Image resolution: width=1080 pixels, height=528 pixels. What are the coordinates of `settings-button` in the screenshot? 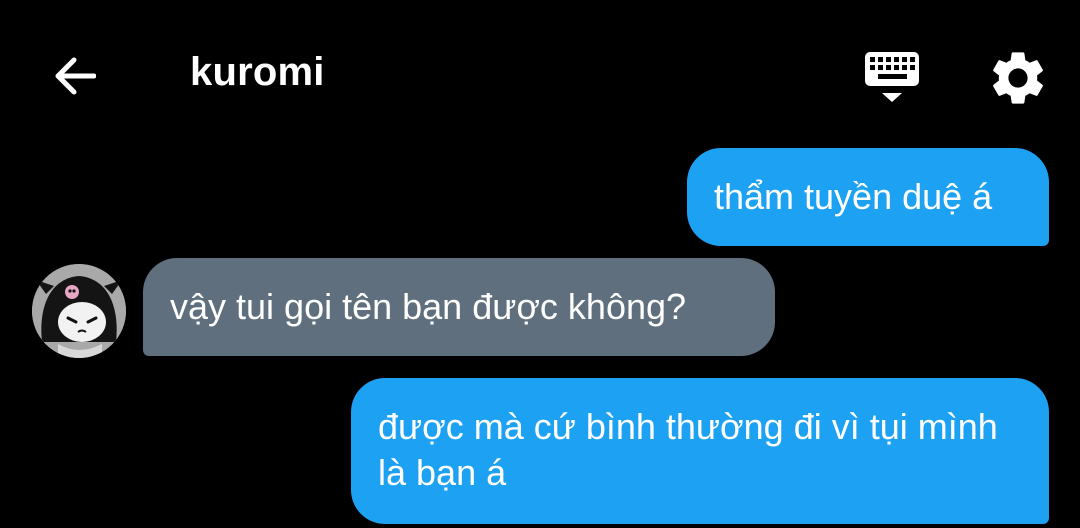 It's located at (1018, 78).